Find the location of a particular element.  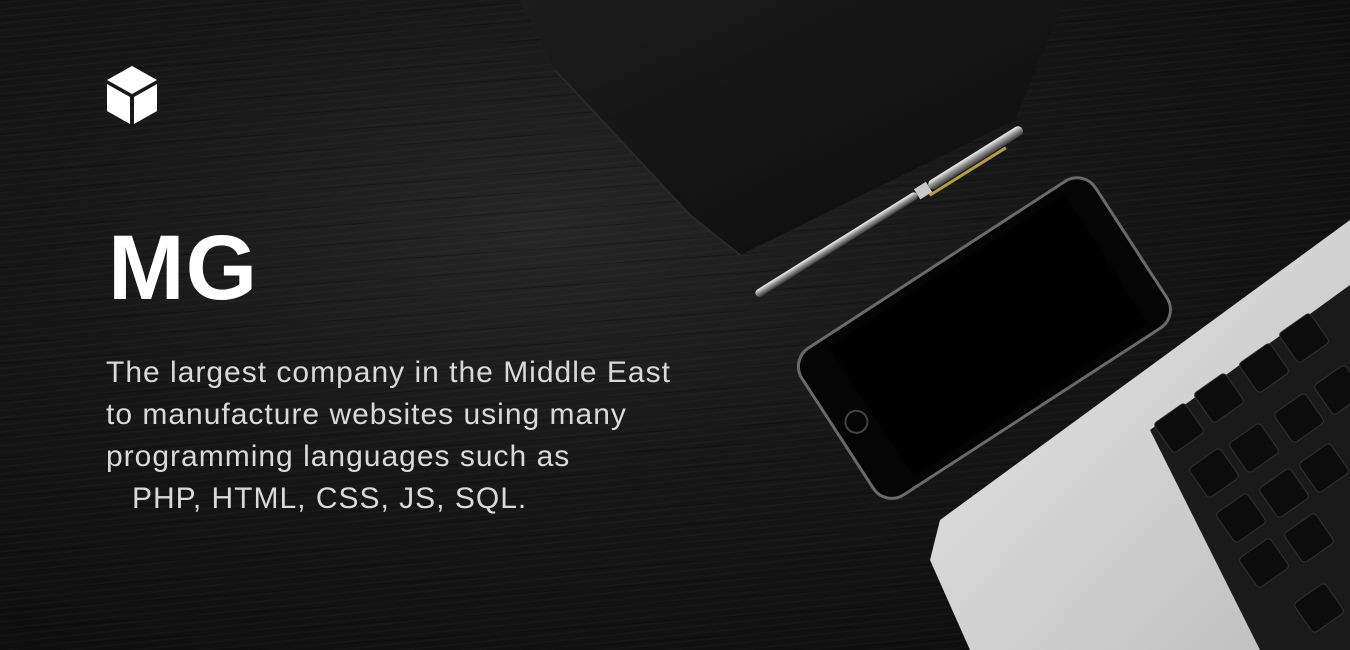

cube-icon is located at coordinates (132, 95).